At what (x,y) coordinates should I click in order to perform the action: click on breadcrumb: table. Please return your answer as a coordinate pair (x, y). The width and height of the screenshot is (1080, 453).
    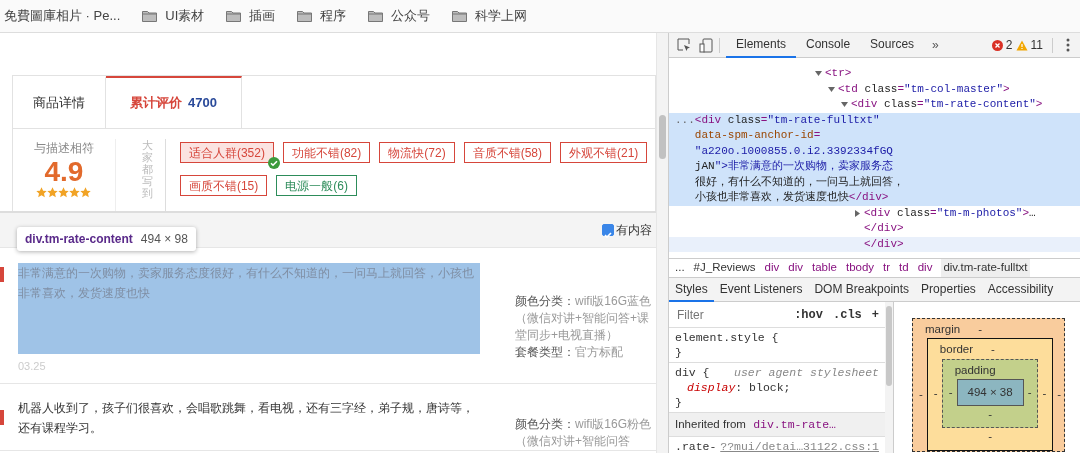
    Looking at the image, I should click on (824, 268).